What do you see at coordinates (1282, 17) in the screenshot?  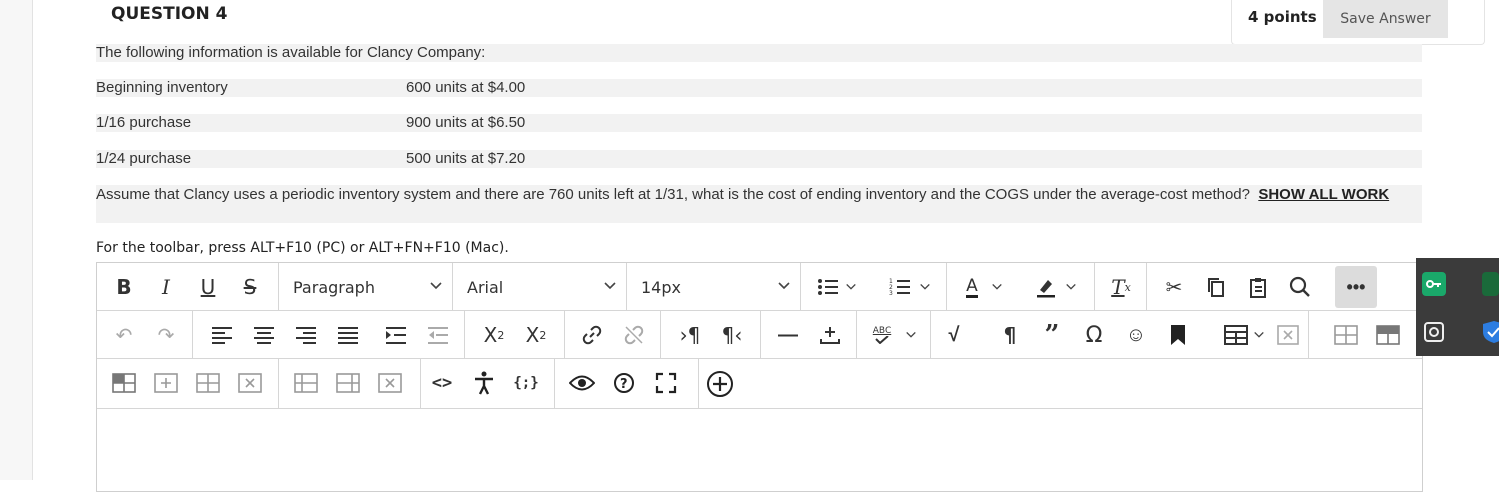 I see `points-label: 4 points` at bounding box center [1282, 17].